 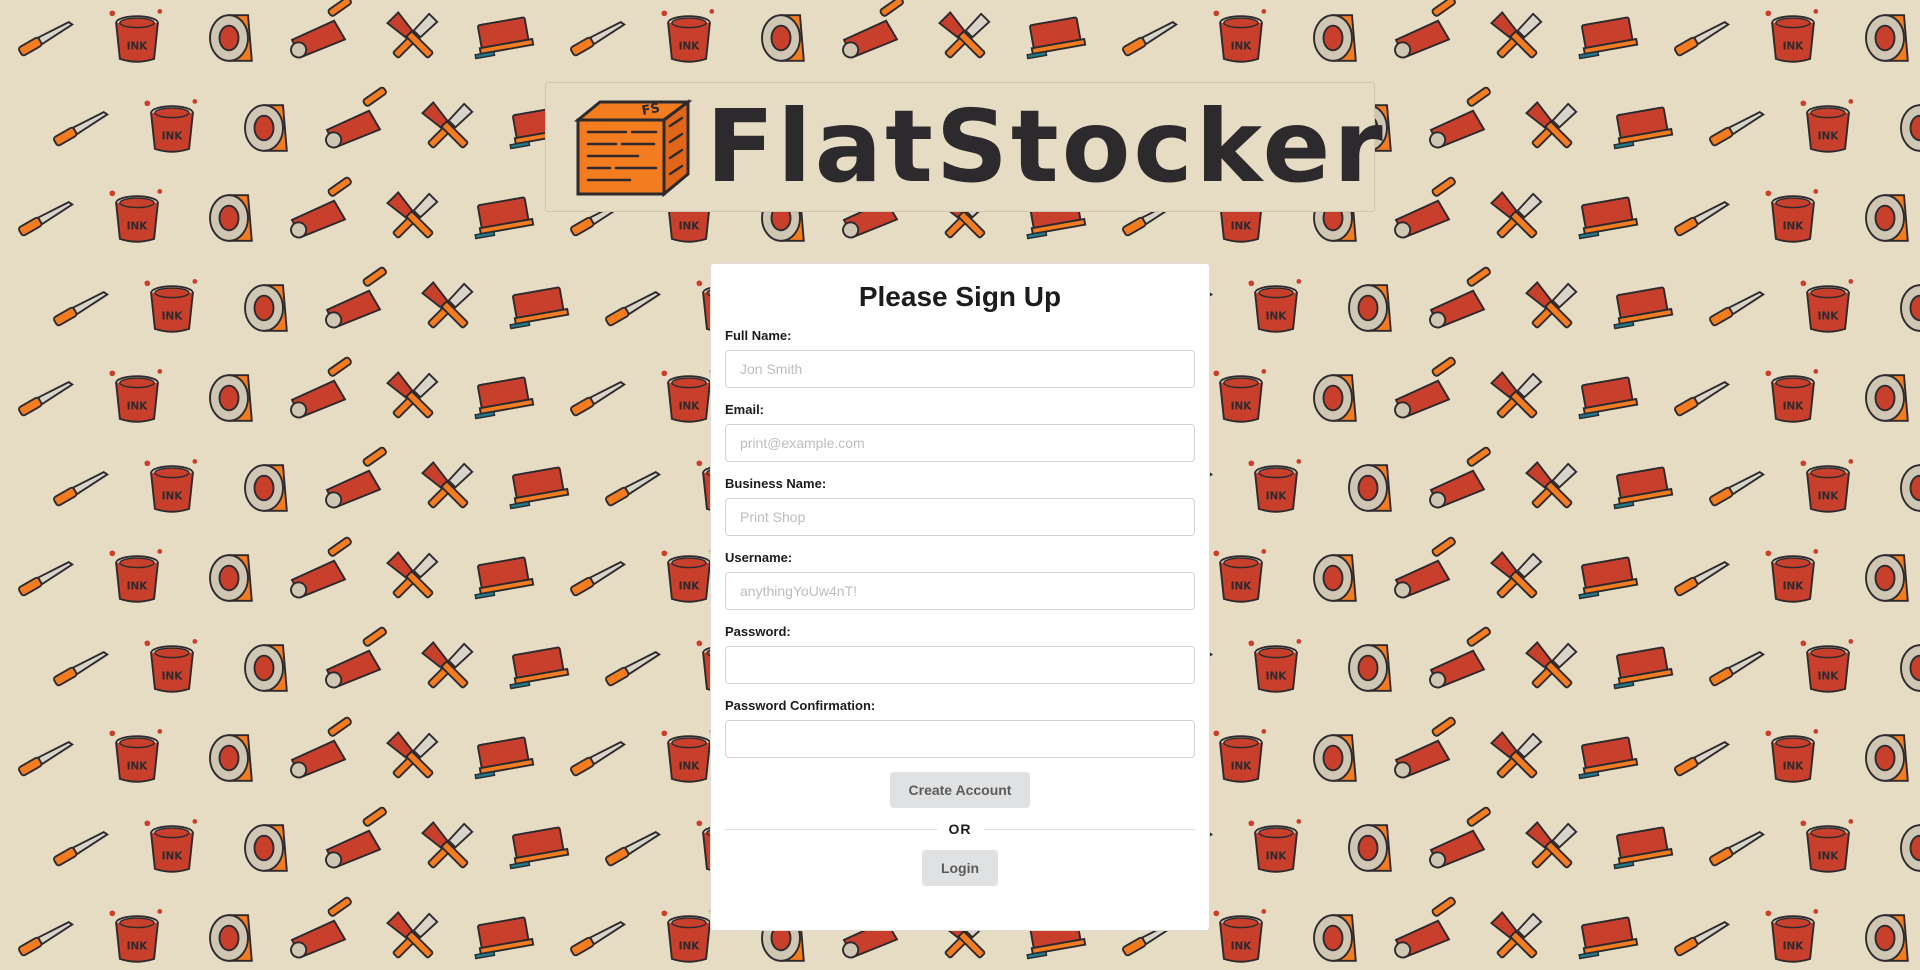 What do you see at coordinates (960, 790) in the screenshot?
I see `create-account-button: Create Account` at bounding box center [960, 790].